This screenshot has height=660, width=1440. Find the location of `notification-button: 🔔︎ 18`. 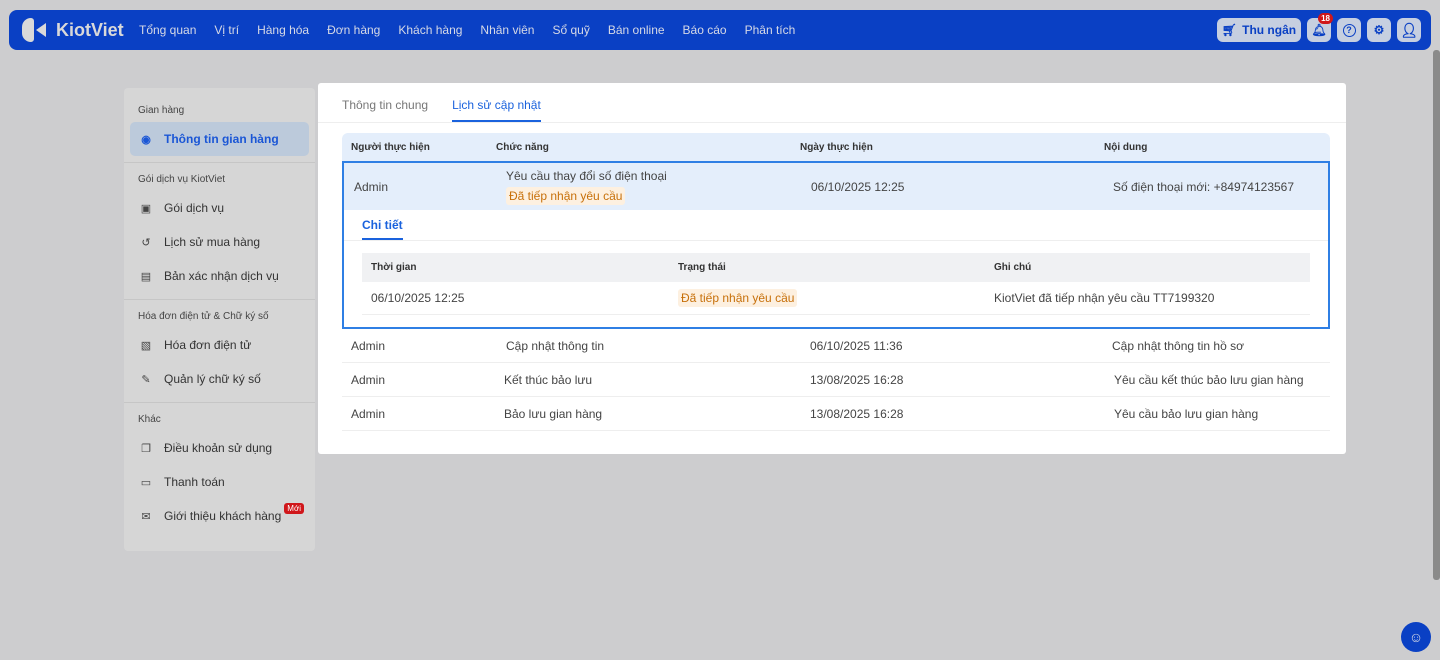

notification-button: 🔔︎ 18 is located at coordinates (1320, 27).